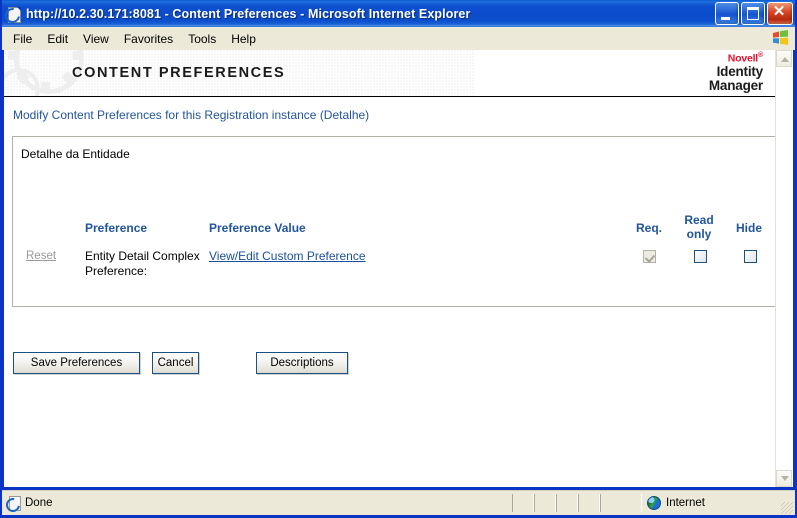  What do you see at coordinates (700, 256) in the screenshot?
I see `read-only-checkbox` at bounding box center [700, 256].